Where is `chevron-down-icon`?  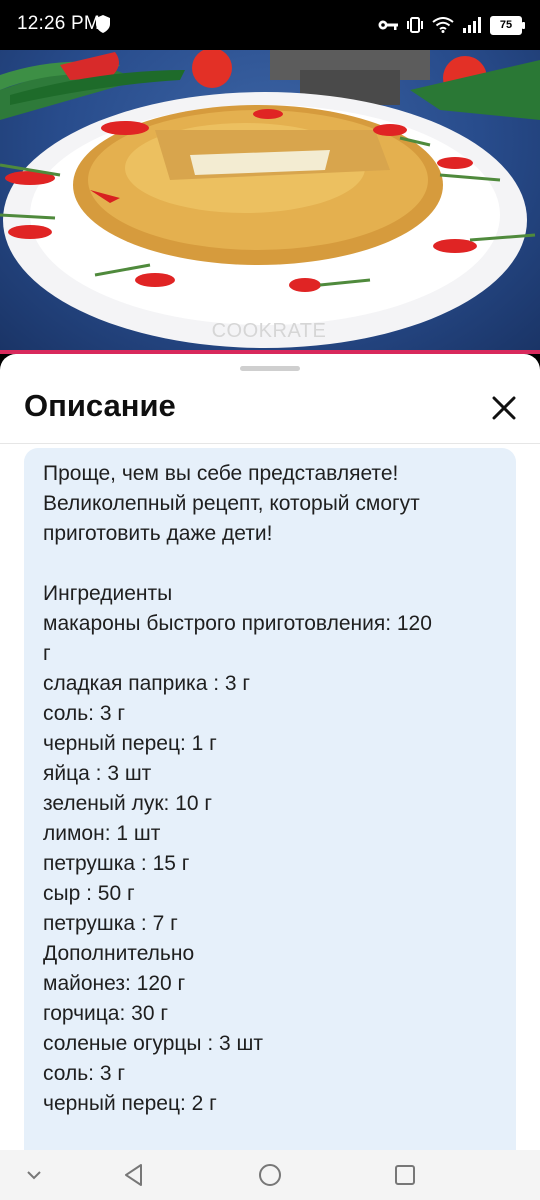 chevron-down-icon is located at coordinates (34, 1175).